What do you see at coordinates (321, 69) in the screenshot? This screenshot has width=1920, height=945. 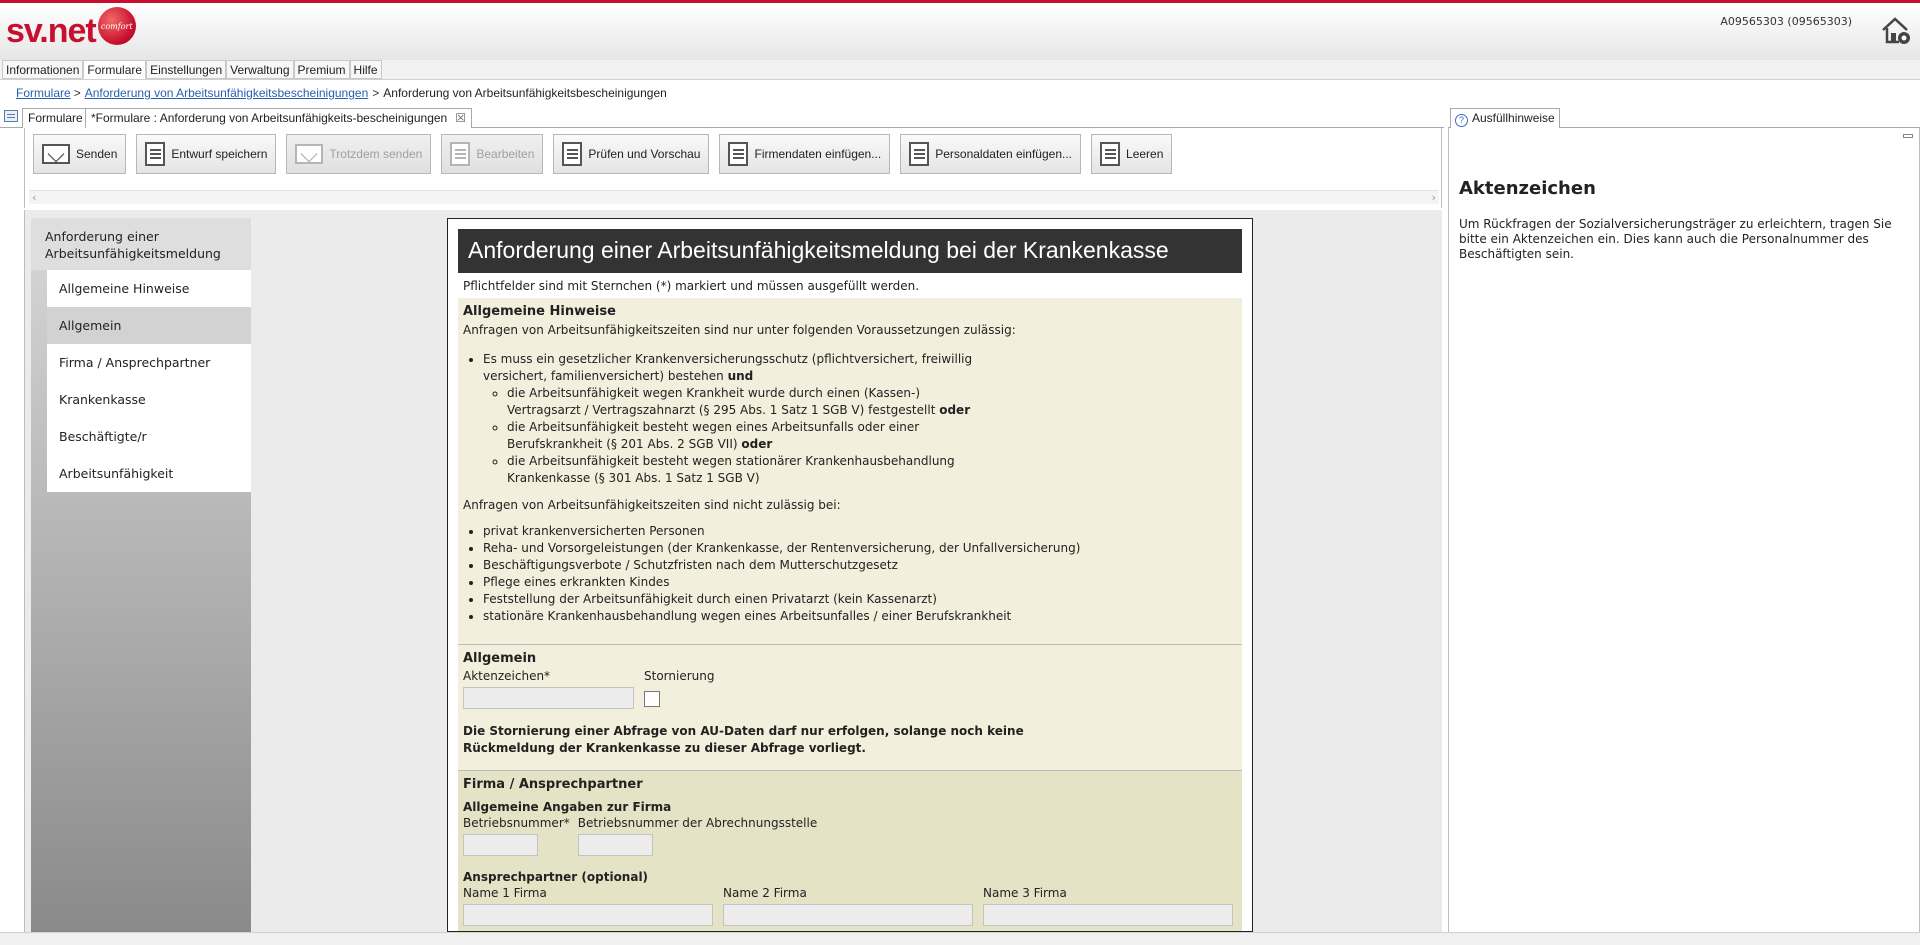 I see `menu-premium: Premium` at bounding box center [321, 69].